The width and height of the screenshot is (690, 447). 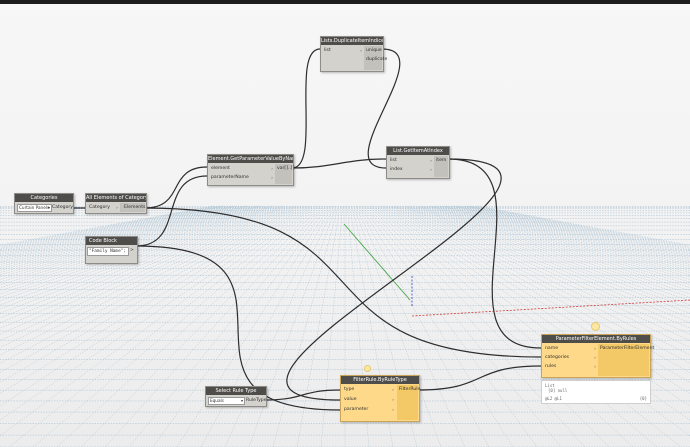 What do you see at coordinates (380, 380) in the screenshot?
I see `node-title: FilterRule.ByRuleType` at bounding box center [380, 380].